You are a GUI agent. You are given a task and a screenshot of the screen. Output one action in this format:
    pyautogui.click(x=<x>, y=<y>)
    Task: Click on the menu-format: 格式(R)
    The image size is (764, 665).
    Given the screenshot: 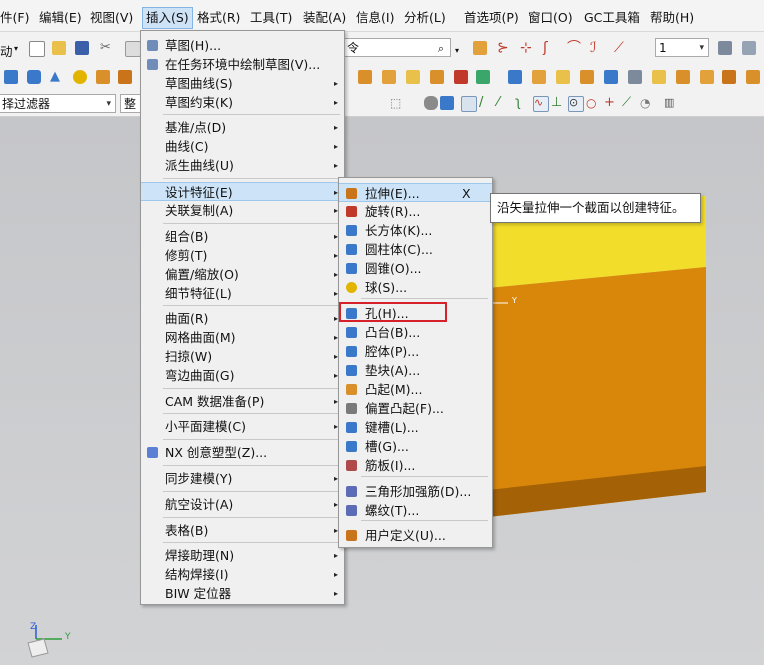 What is the action you would take?
    pyautogui.click(x=218, y=18)
    